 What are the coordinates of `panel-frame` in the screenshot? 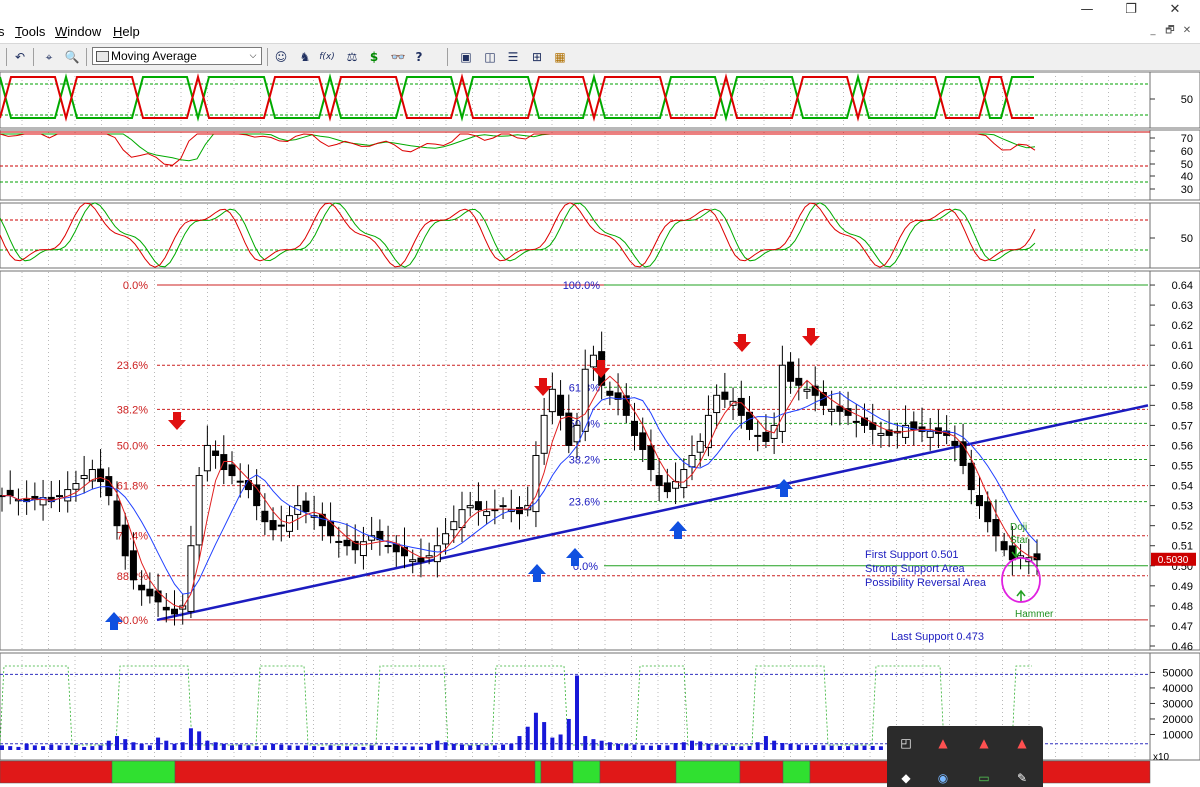 It's located at (600, 235).